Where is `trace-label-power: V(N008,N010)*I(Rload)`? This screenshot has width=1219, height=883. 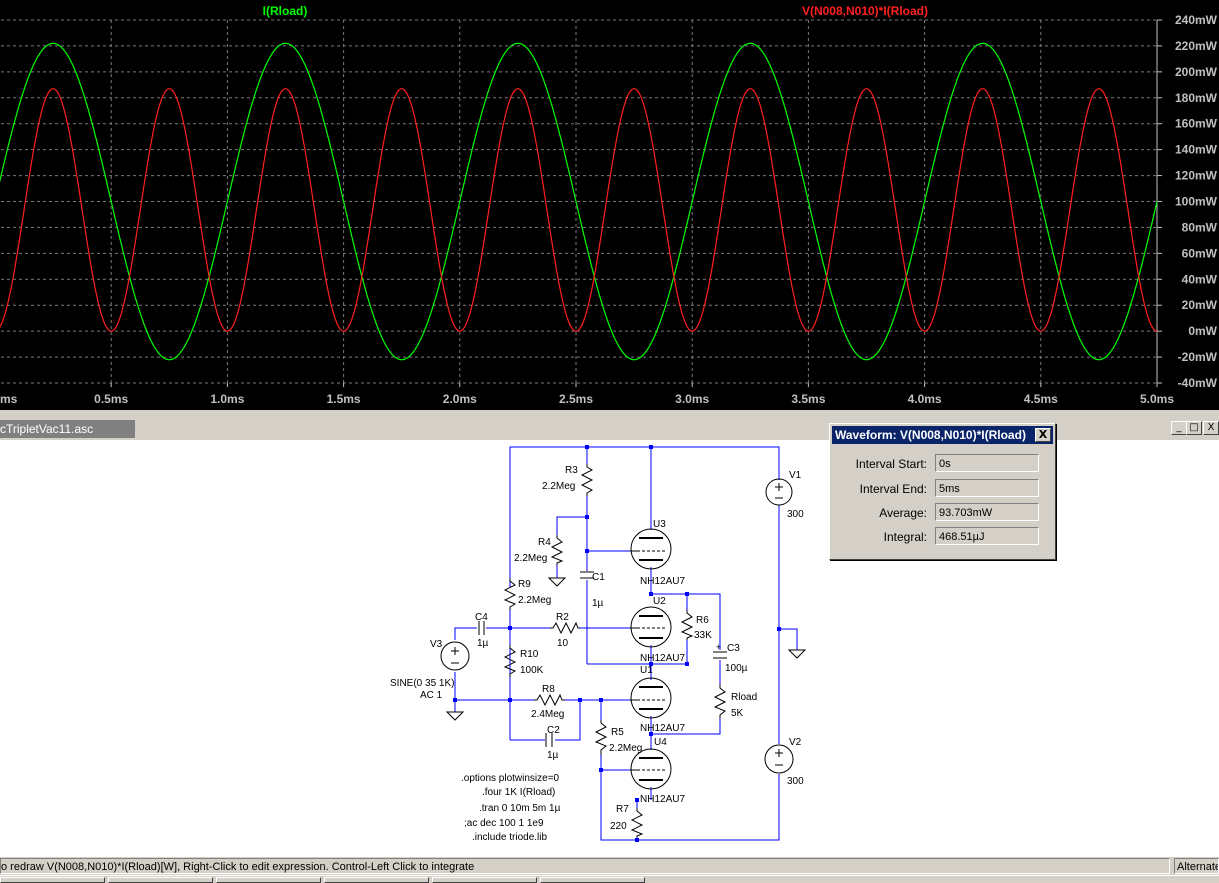
trace-label-power: V(N008,N010)*I(Rload) is located at coordinates (865, 11).